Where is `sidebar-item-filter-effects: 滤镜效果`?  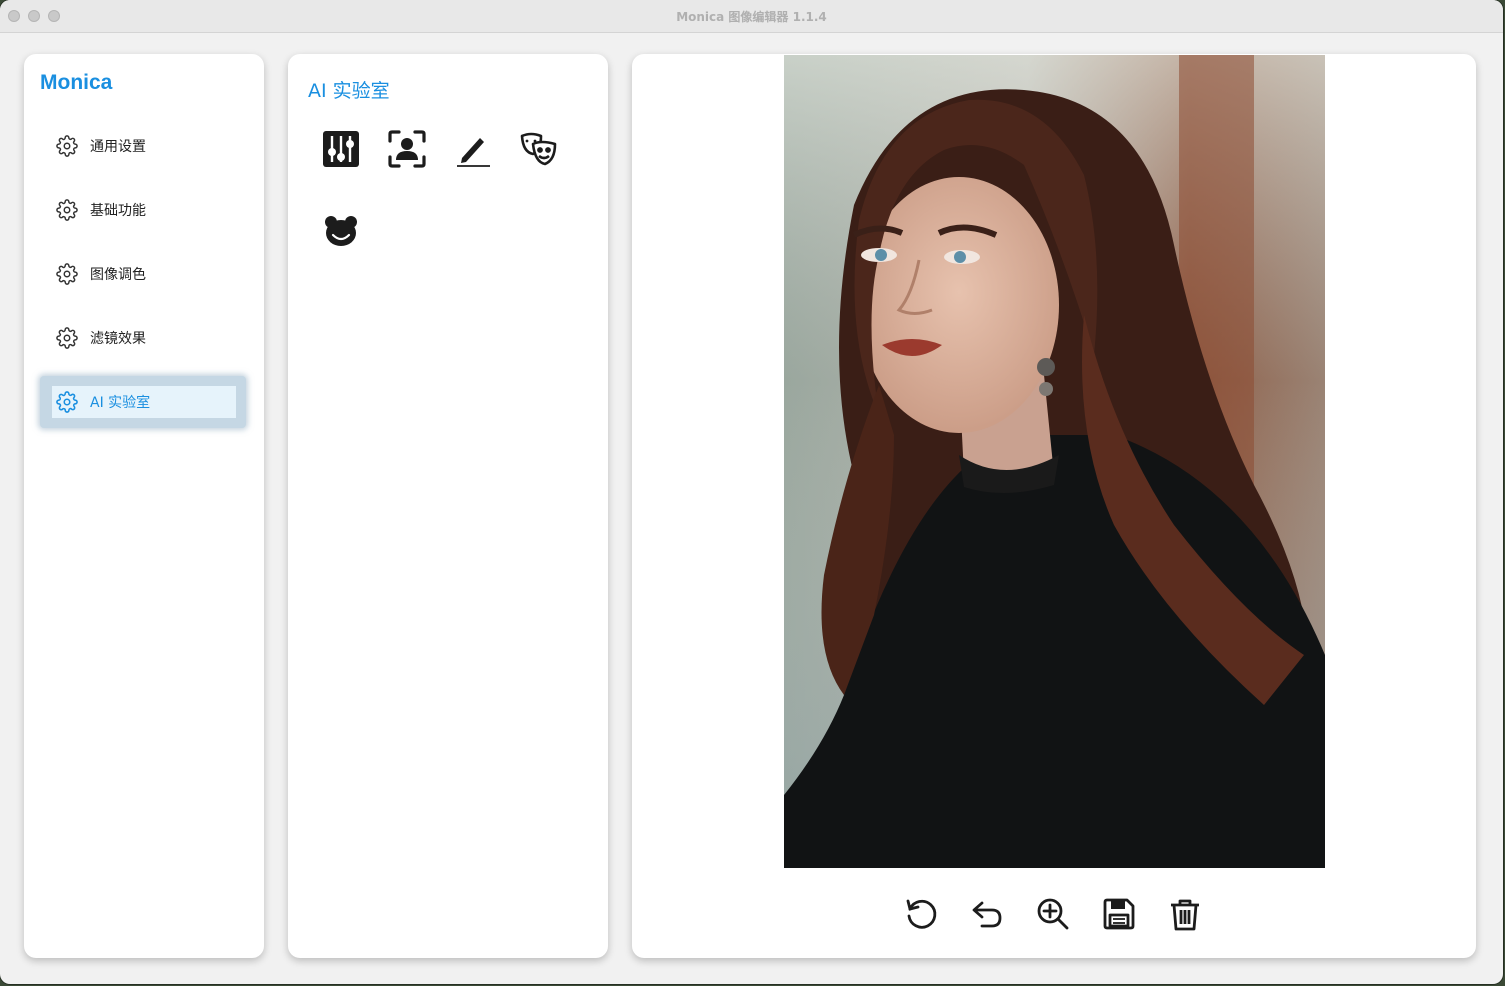 sidebar-item-filter-effects: 滤镜效果 is located at coordinates (144, 338).